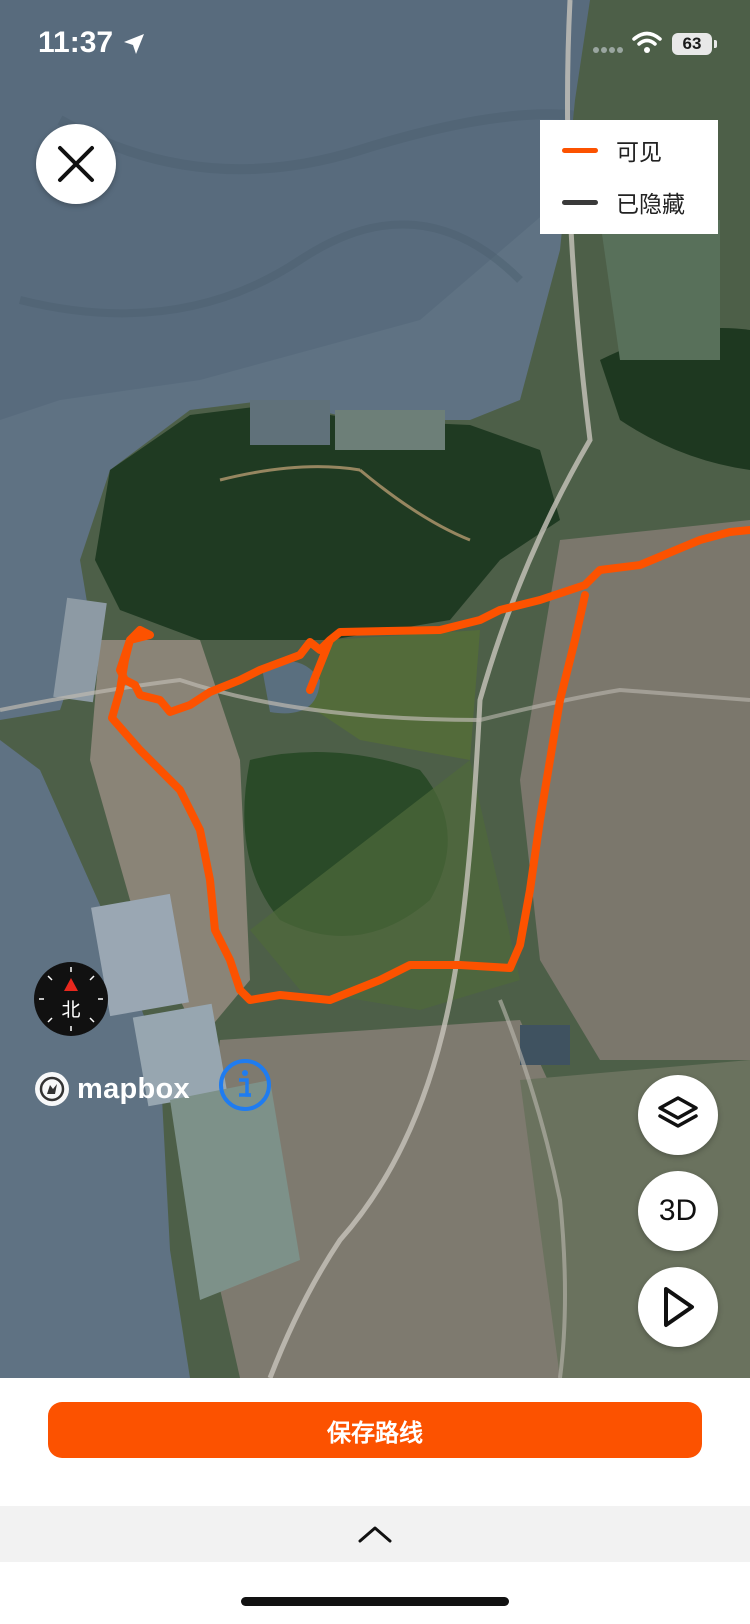 This screenshot has width=750, height=1624. What do you see at coordinates (52, 1089) in the screenshot?
I see `mapbox-logo-icon` at bounding box center [52, 1089].